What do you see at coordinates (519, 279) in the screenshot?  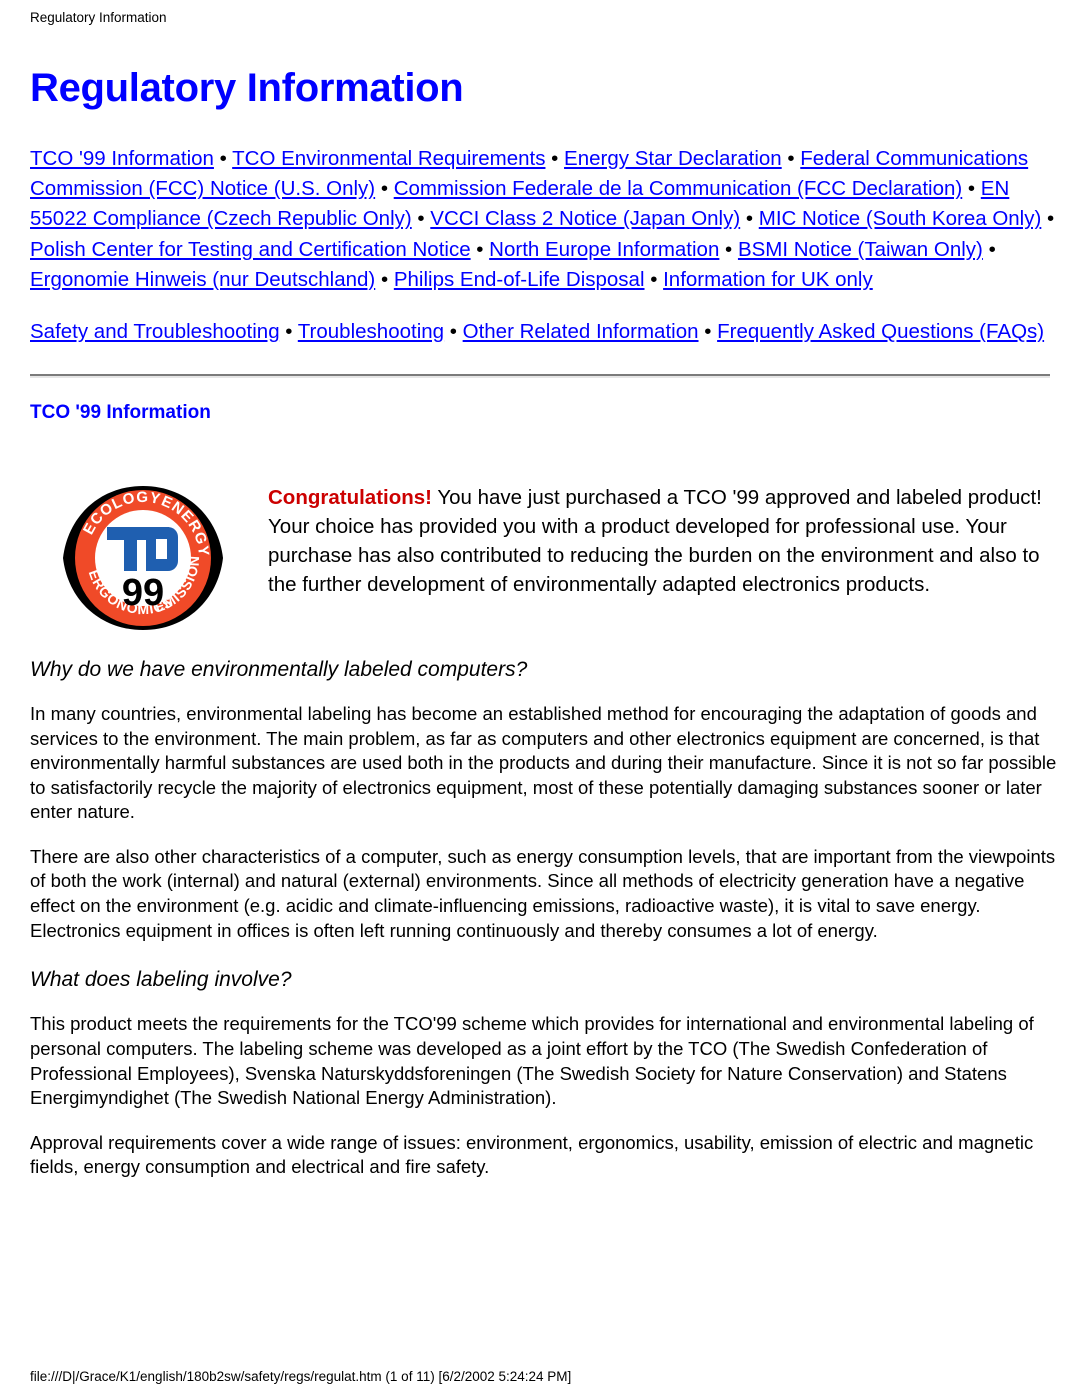 I see `doc-link: Philips End-of-Life Disposal` at bounding box center [519, 279].